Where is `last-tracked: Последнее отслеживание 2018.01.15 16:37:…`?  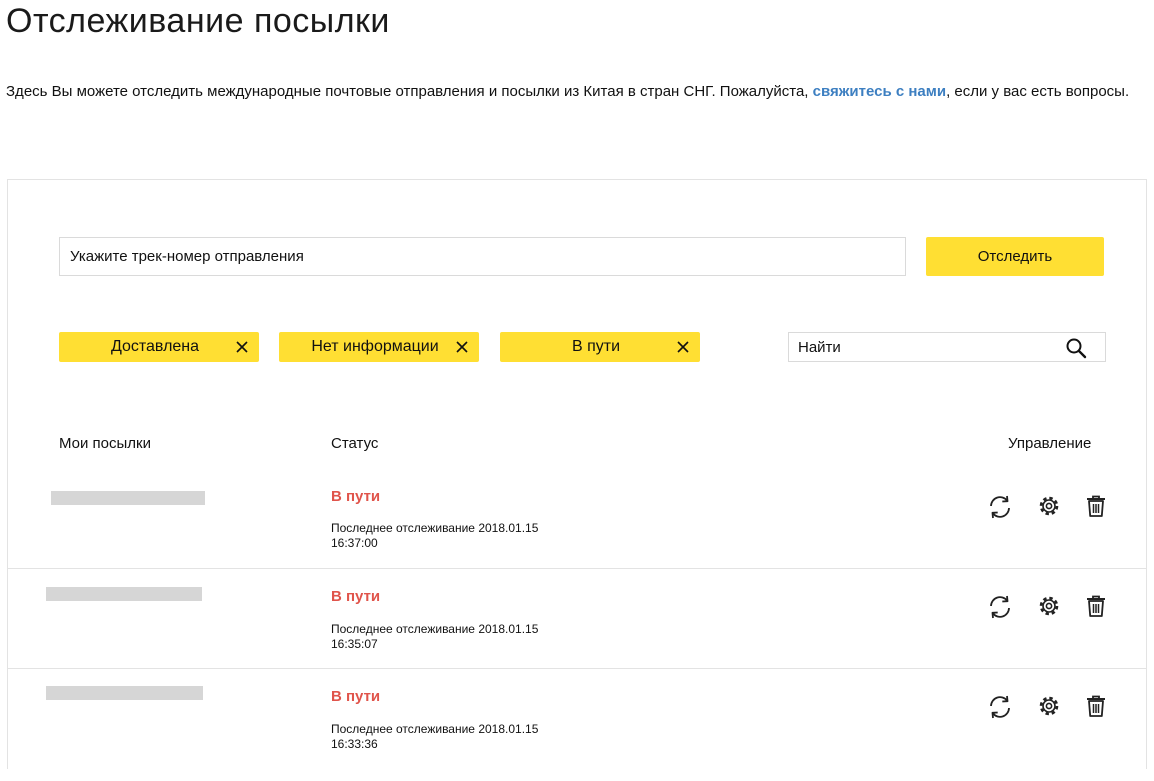
last-tracked: Последнее отслеживание 2018.01.15 16:37:… is located at coordinates (434, 536).